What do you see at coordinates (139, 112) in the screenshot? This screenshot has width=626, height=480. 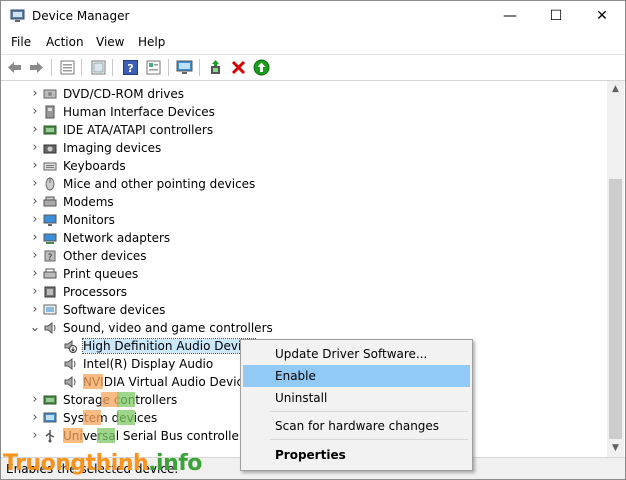 I see `tree-item-label: Human Interface Devices` at bounding box center [139, 112].